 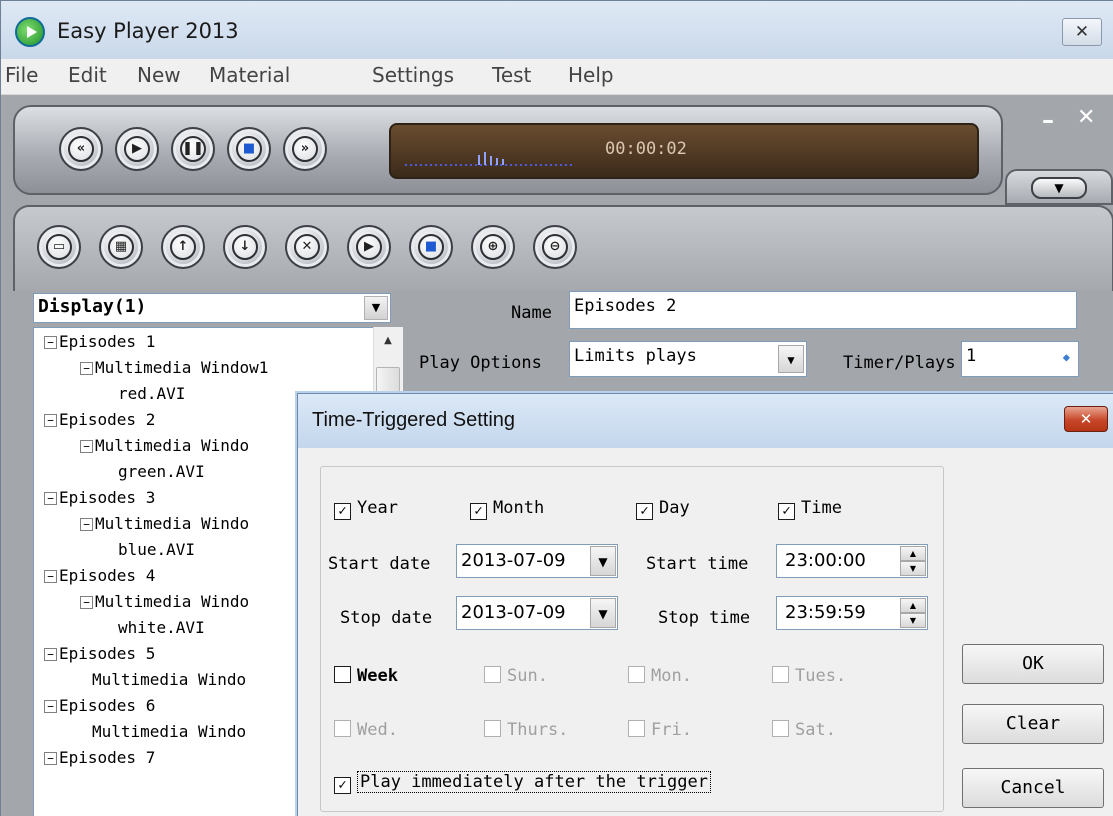 What do you see at coordinates (99, 705) in the screenshot?
I see `tree-item: − Episodes 6` at bounding box center [99, 705].